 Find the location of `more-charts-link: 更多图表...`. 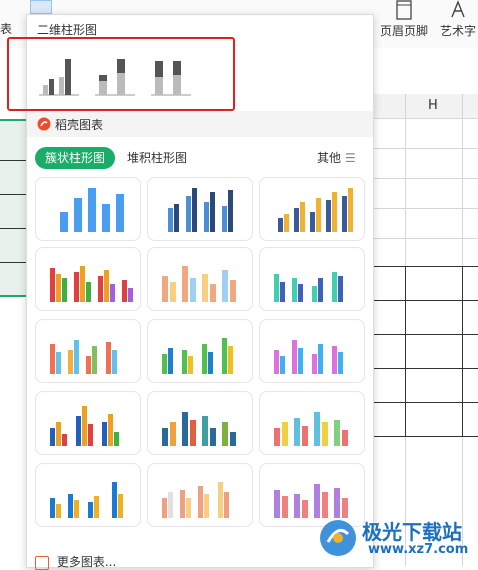

more-charts-link: 更多图表... is located at coordinates (75, 561).